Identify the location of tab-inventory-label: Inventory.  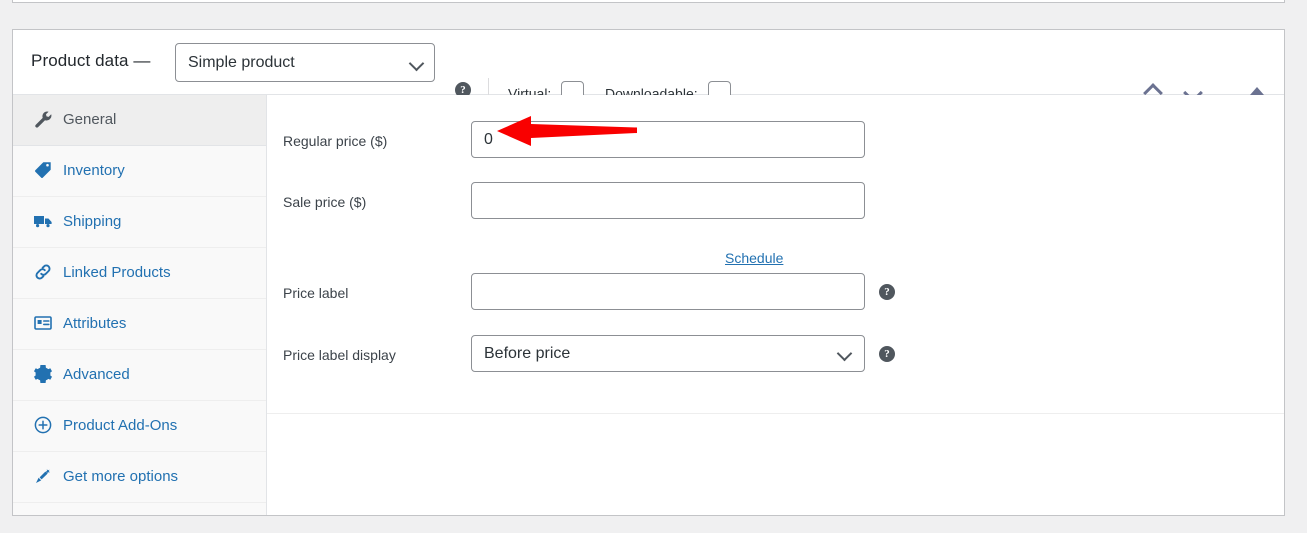
(94, 170).